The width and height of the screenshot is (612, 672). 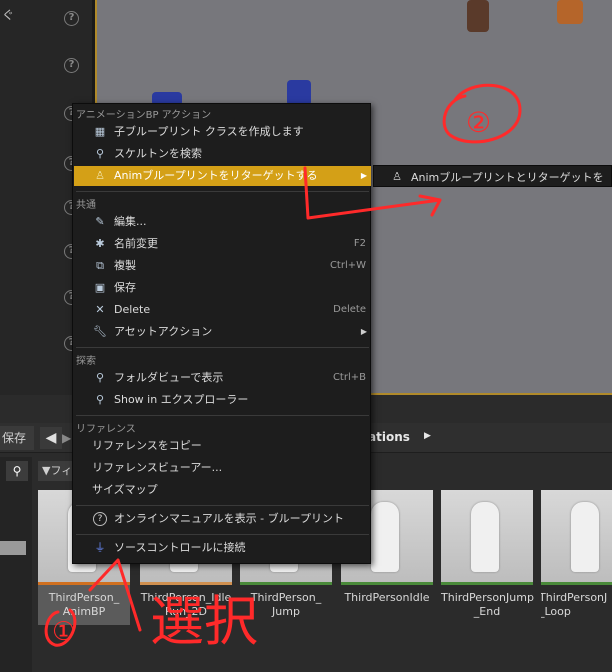 I want to click on annotation-arrowhead, so click(x=430, y=205).